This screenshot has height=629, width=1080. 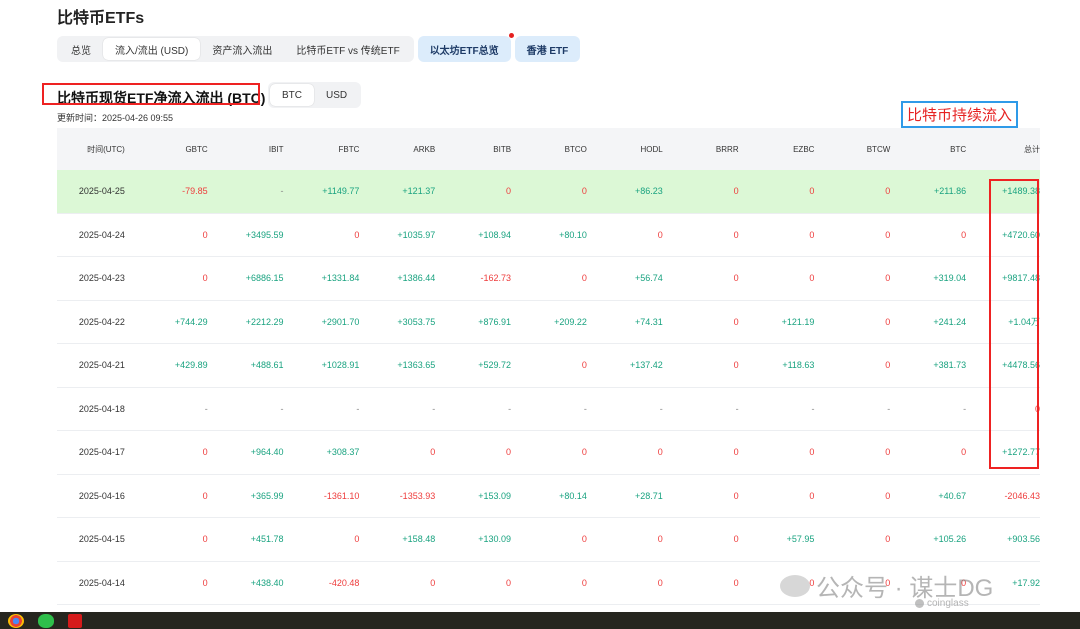 I want to click on column-header: GBTC, so click(x=166, y=149).